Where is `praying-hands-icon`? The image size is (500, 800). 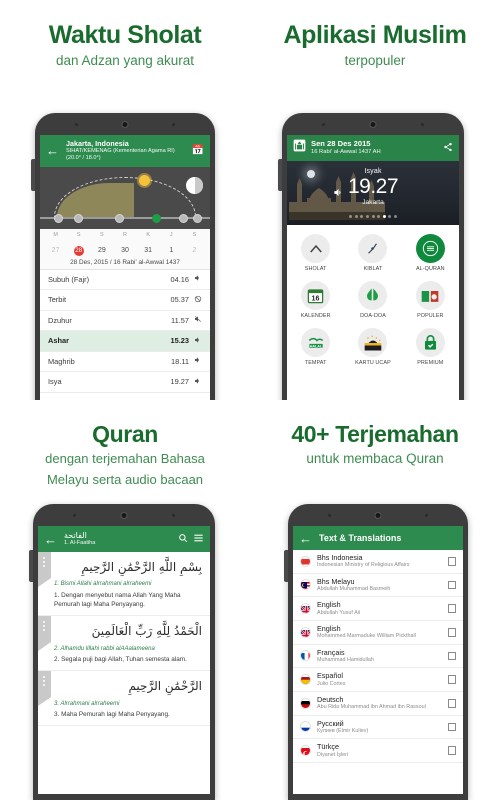
praying-hands-icon is located at coordinates (373, 295).